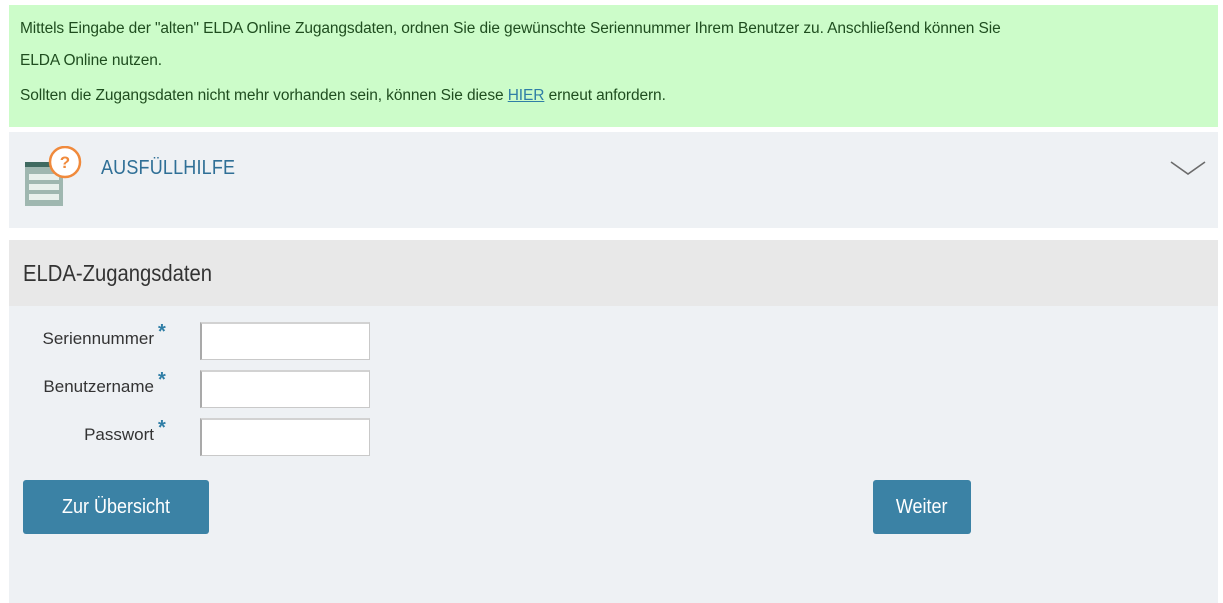  What do you see at coordinates (605, 95) in the screenshot?
I see `notice-line-3-end: erneut anfordern.` at bounding box center [605, 95].